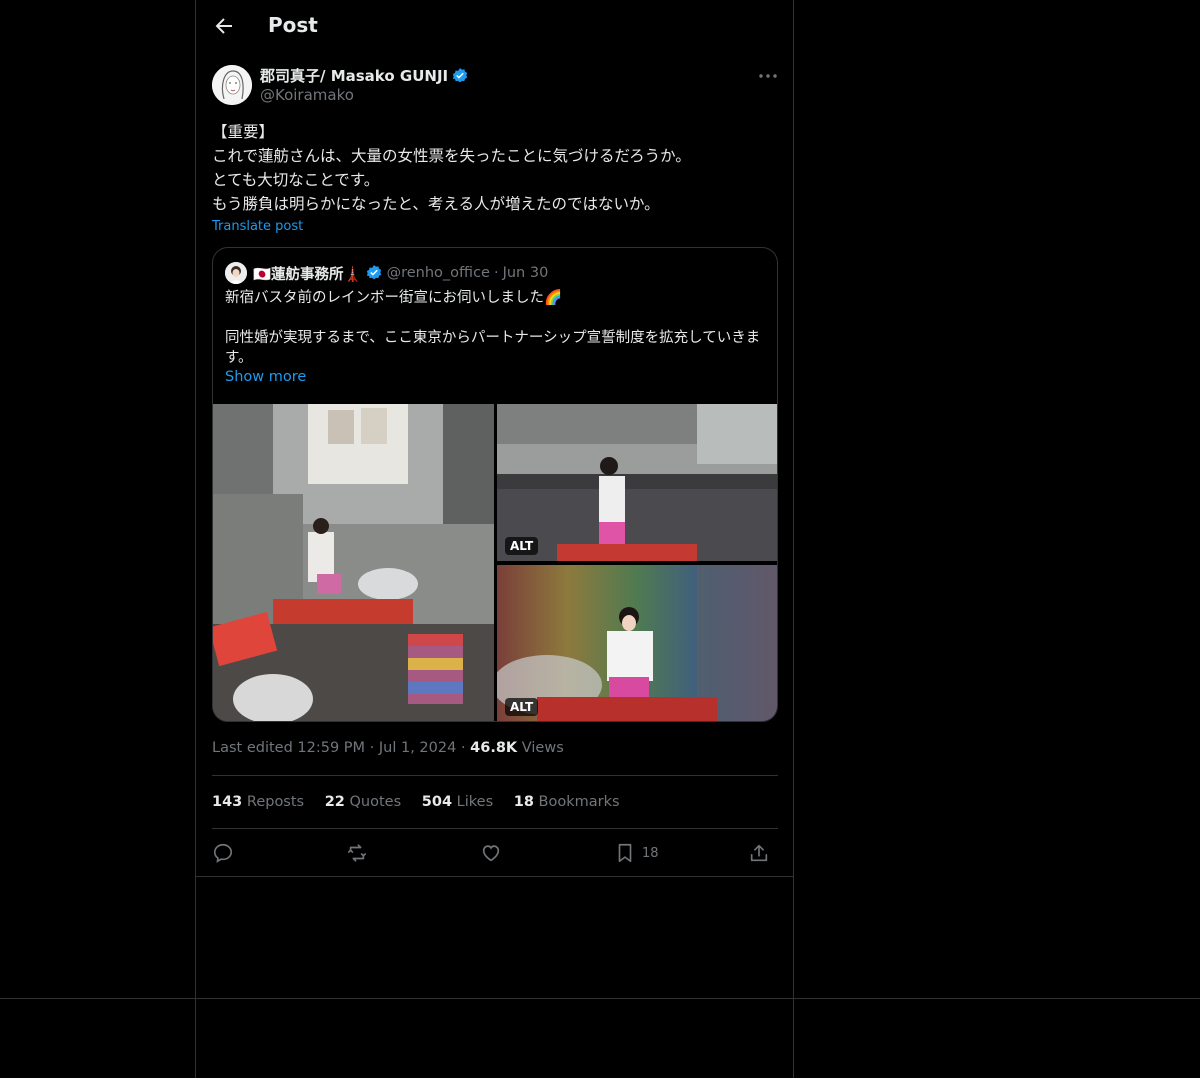 The height and width of the screenshot is (1078, 1200). I want to click on post-line: これで蓮舫さんは、大量の女性票を失ったことに気づけるだろうか。, so click(451, 156).